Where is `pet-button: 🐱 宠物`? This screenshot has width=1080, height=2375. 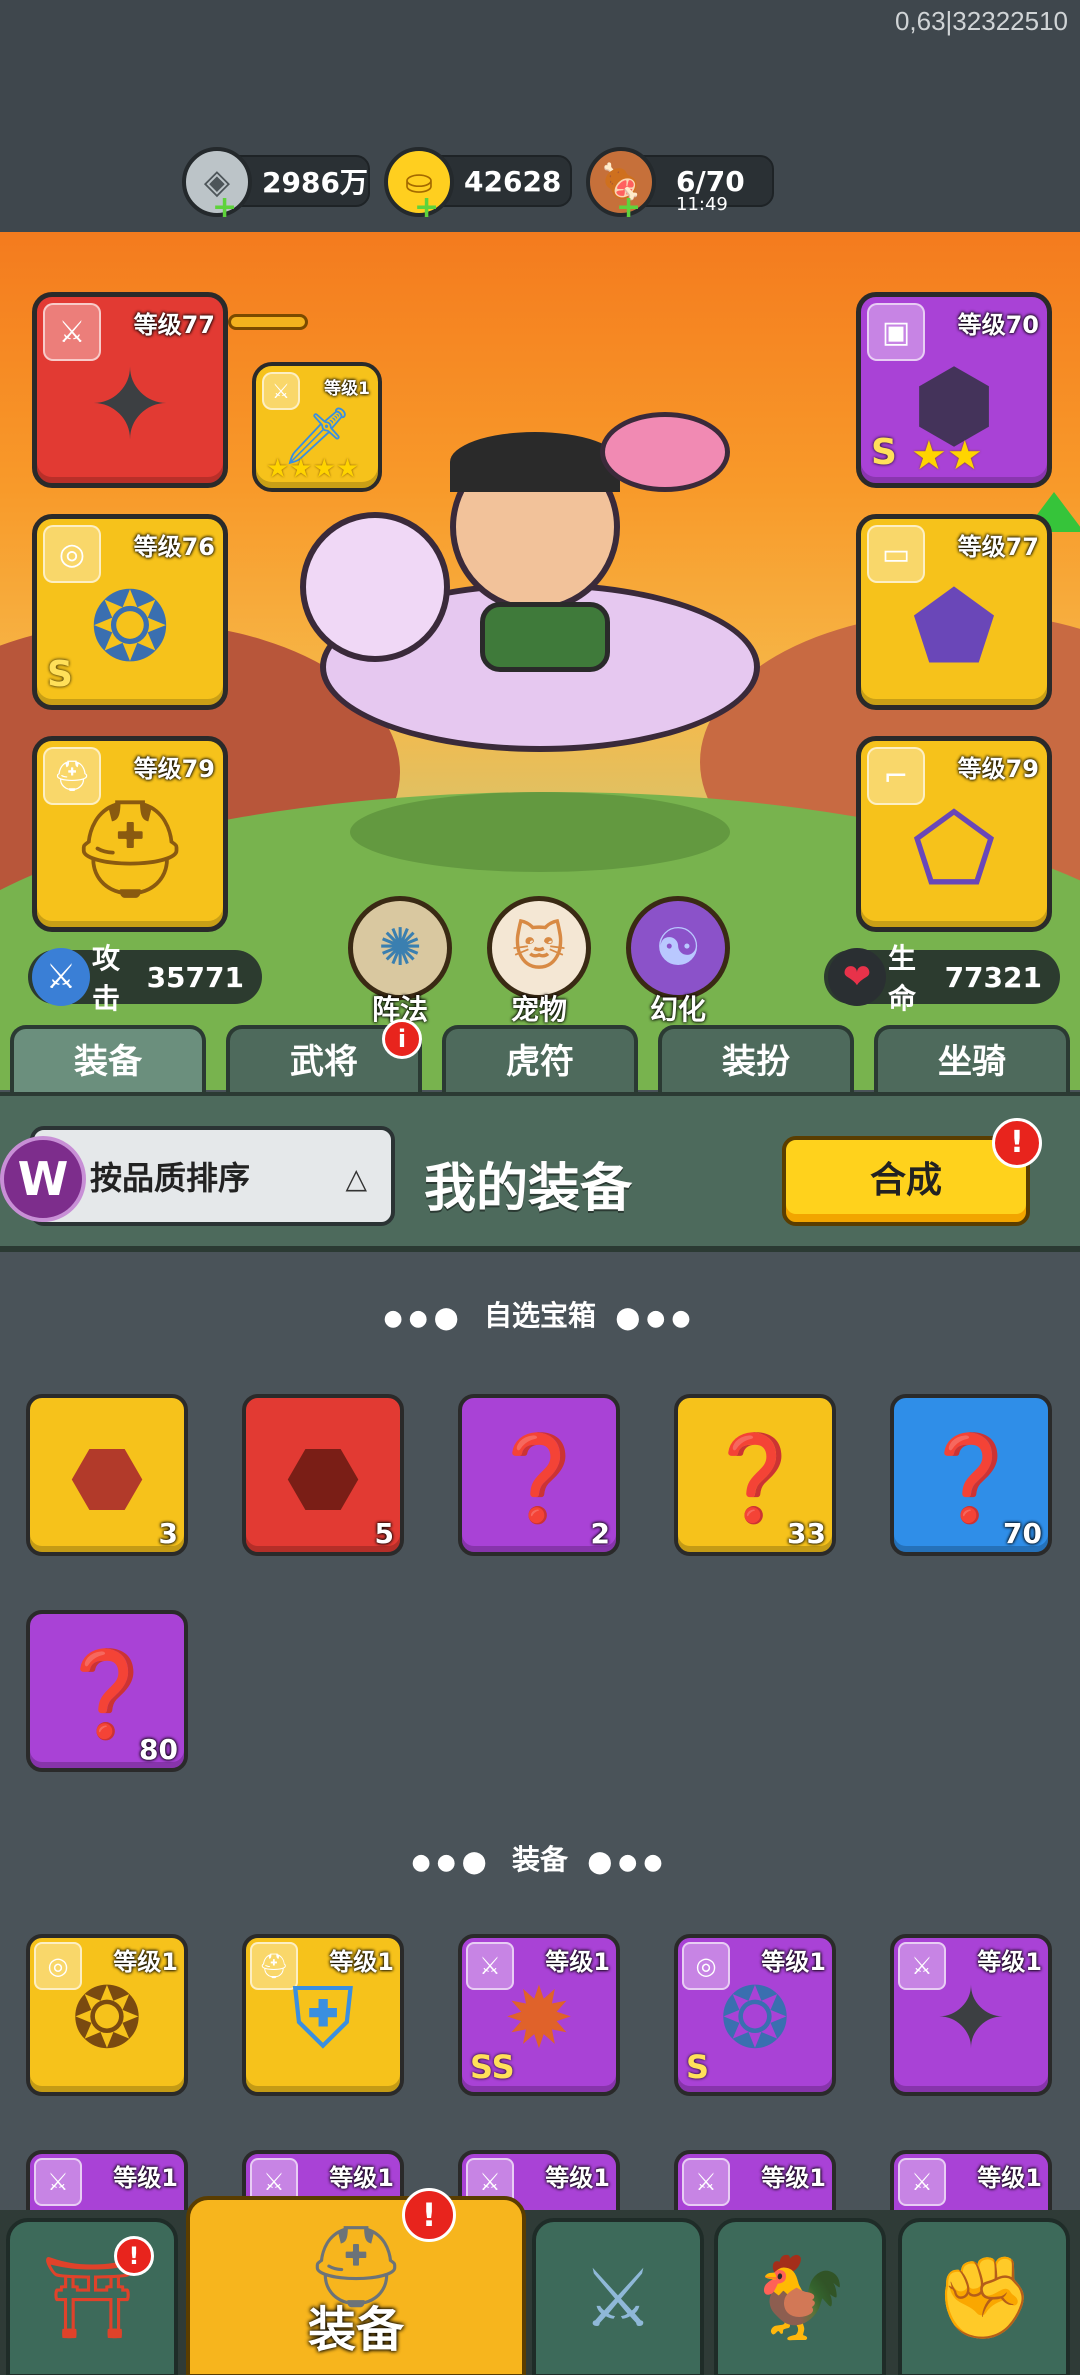 pet-button: 🐱 宠物 is located at coordinates (539, 962).